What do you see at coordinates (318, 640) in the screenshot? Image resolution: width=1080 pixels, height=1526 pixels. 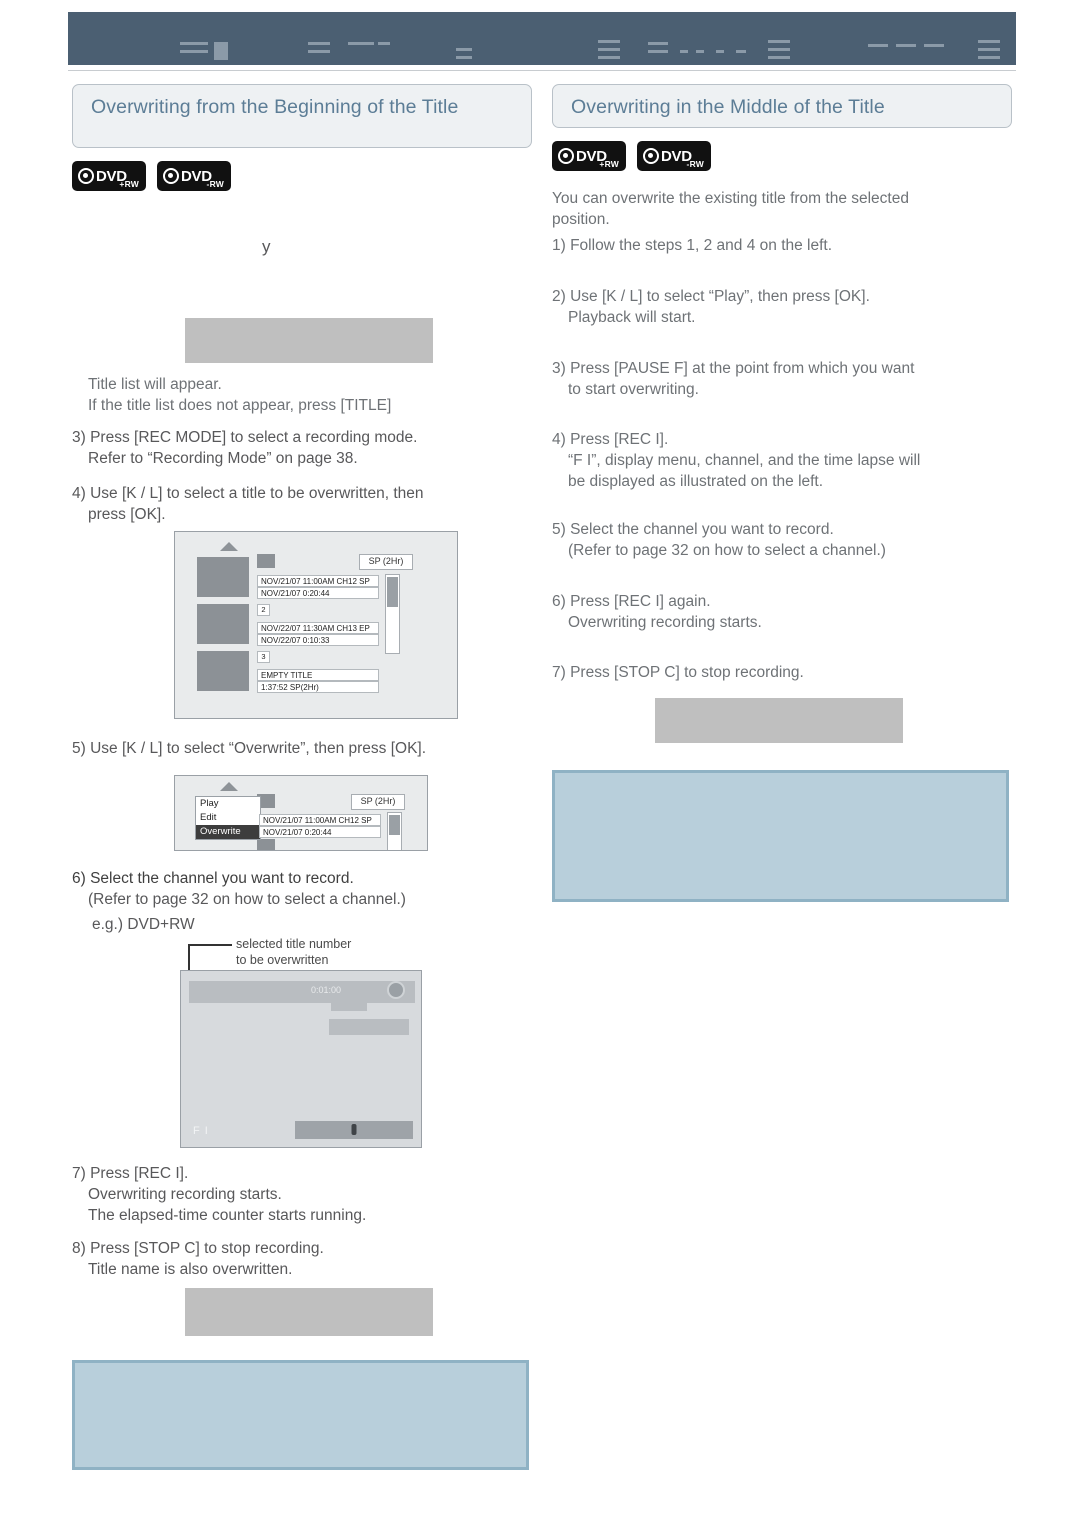 I see `title-row-2-line2: NOV/22/07 0:10:33` at bounding box center [318, 640].